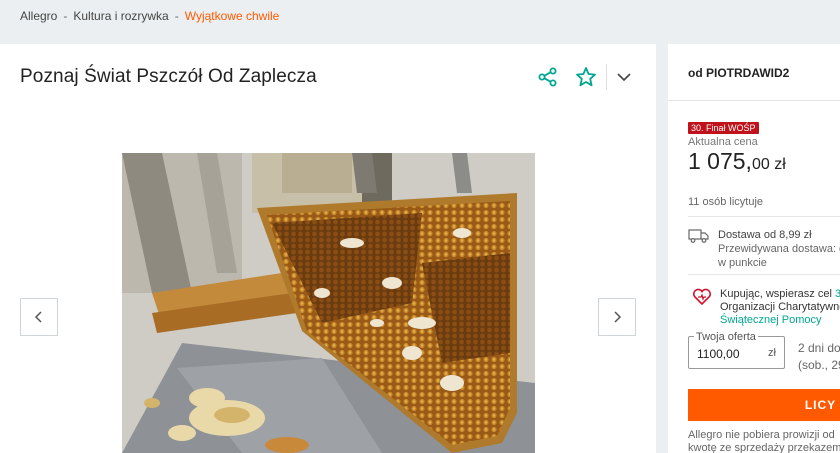 The image size is (840, 453). I want to click on delivery-pickup: w punkcie, so click(742, 263).